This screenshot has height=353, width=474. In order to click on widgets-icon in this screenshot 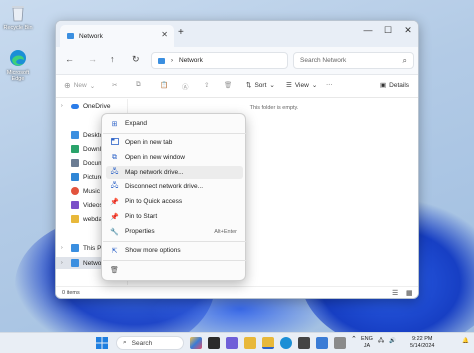, I will do `click(196, 343)`.